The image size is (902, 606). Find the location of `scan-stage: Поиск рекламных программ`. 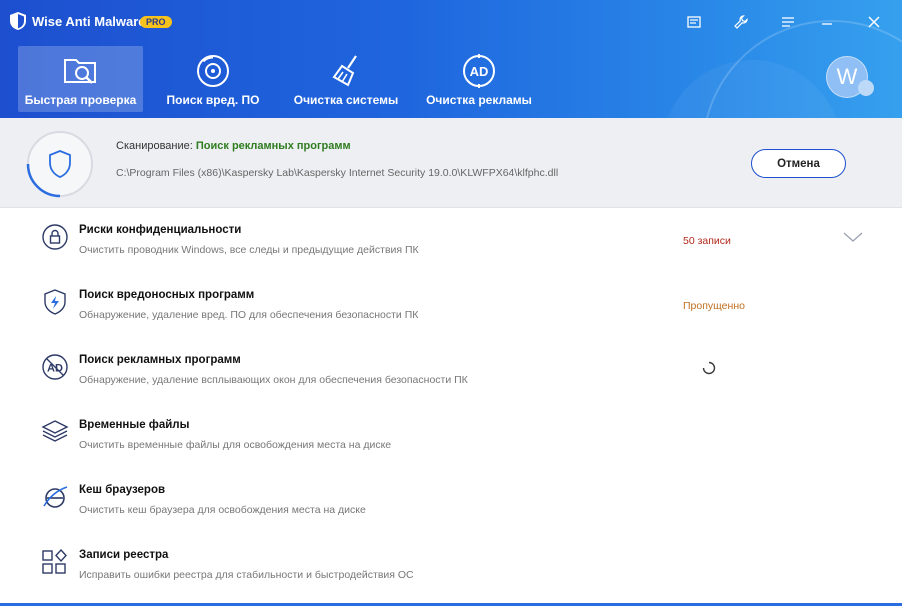

scan-stage: Поиск рекламных программ is located at coordinates (273, 146).